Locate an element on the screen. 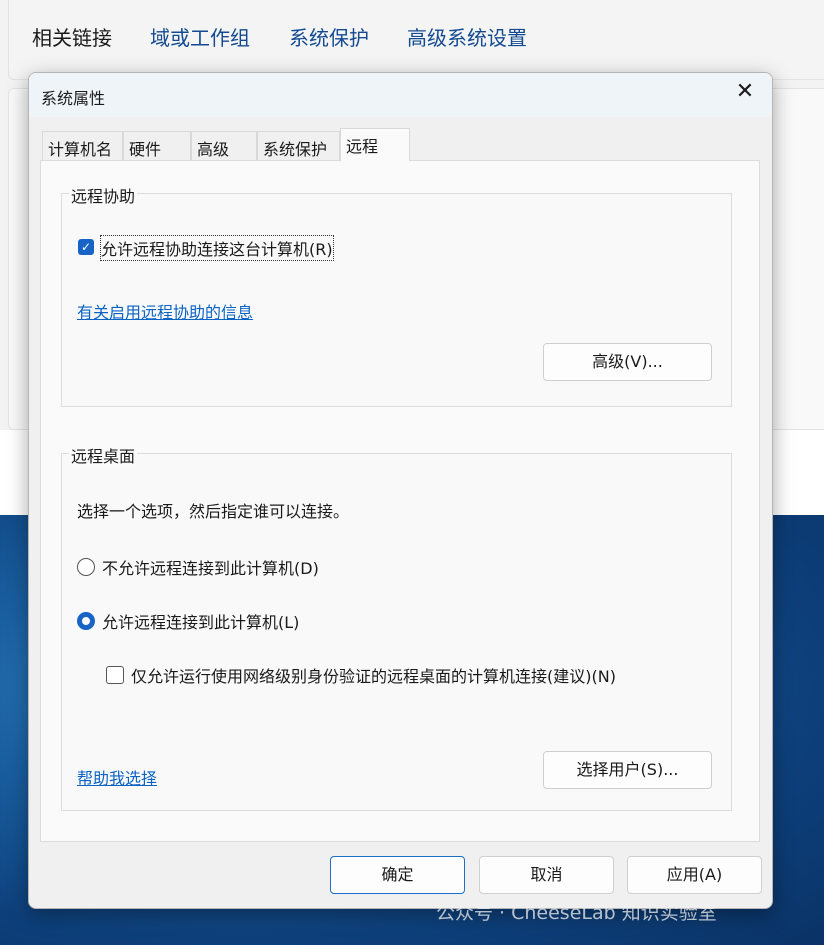 The image size is (824, 945). allow-remote-assistance-label: 允许远程协助连接这台计算机(R) is located at coordinates (217, 248).